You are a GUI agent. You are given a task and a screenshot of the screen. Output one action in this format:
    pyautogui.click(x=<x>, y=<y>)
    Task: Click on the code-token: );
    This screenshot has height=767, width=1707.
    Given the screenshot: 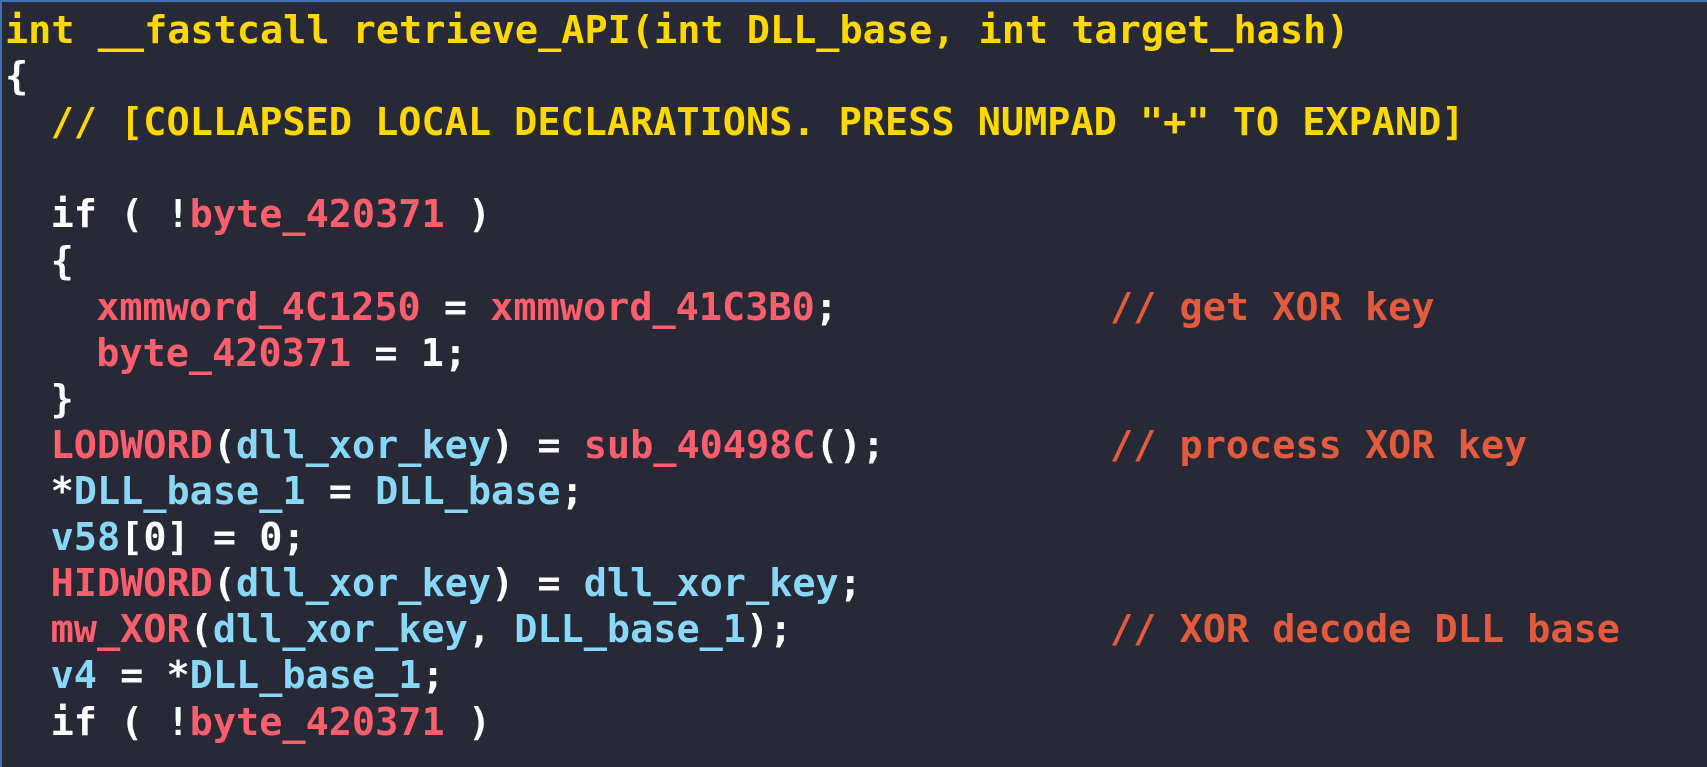 What is the action you would take?
    pyautogui.click(x=769, y=630)
    